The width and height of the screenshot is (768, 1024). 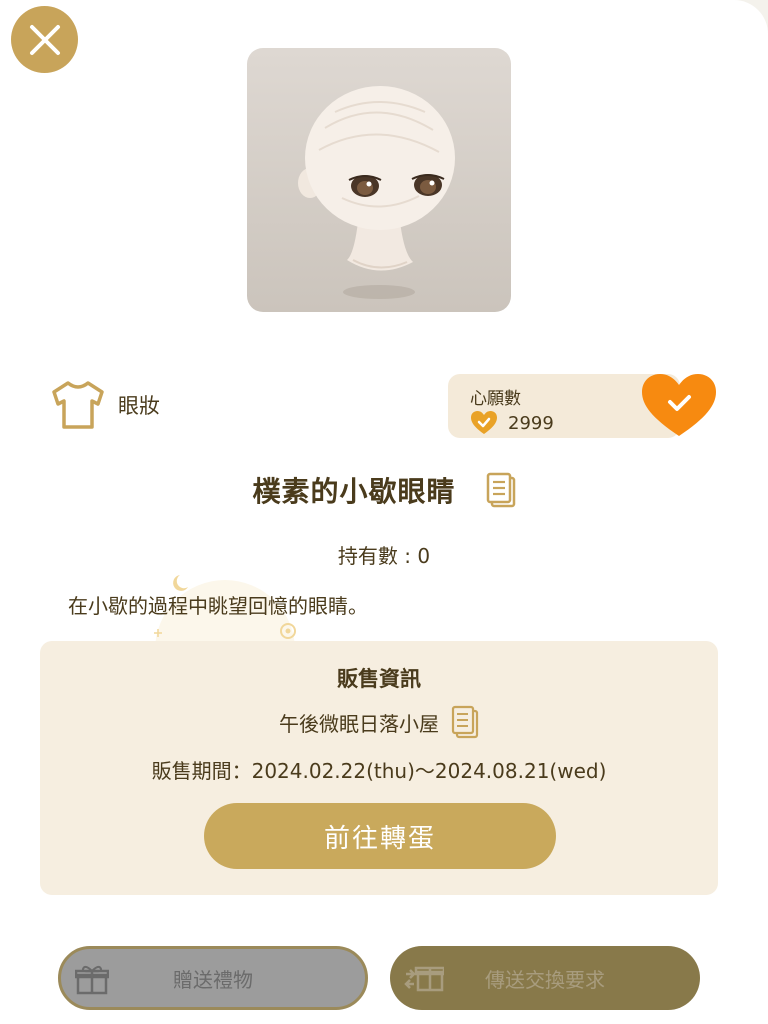 I want to click on item-category: 眼妝, so click(x=105, y=405).